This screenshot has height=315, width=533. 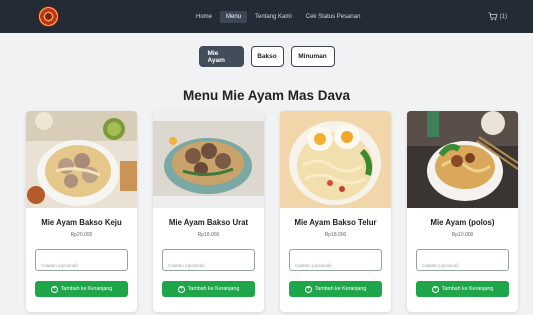 What do you see at coordinates (204, 17) in the screenshot?
I see `nav-link-home: Home` at bounding box center [204, 17].